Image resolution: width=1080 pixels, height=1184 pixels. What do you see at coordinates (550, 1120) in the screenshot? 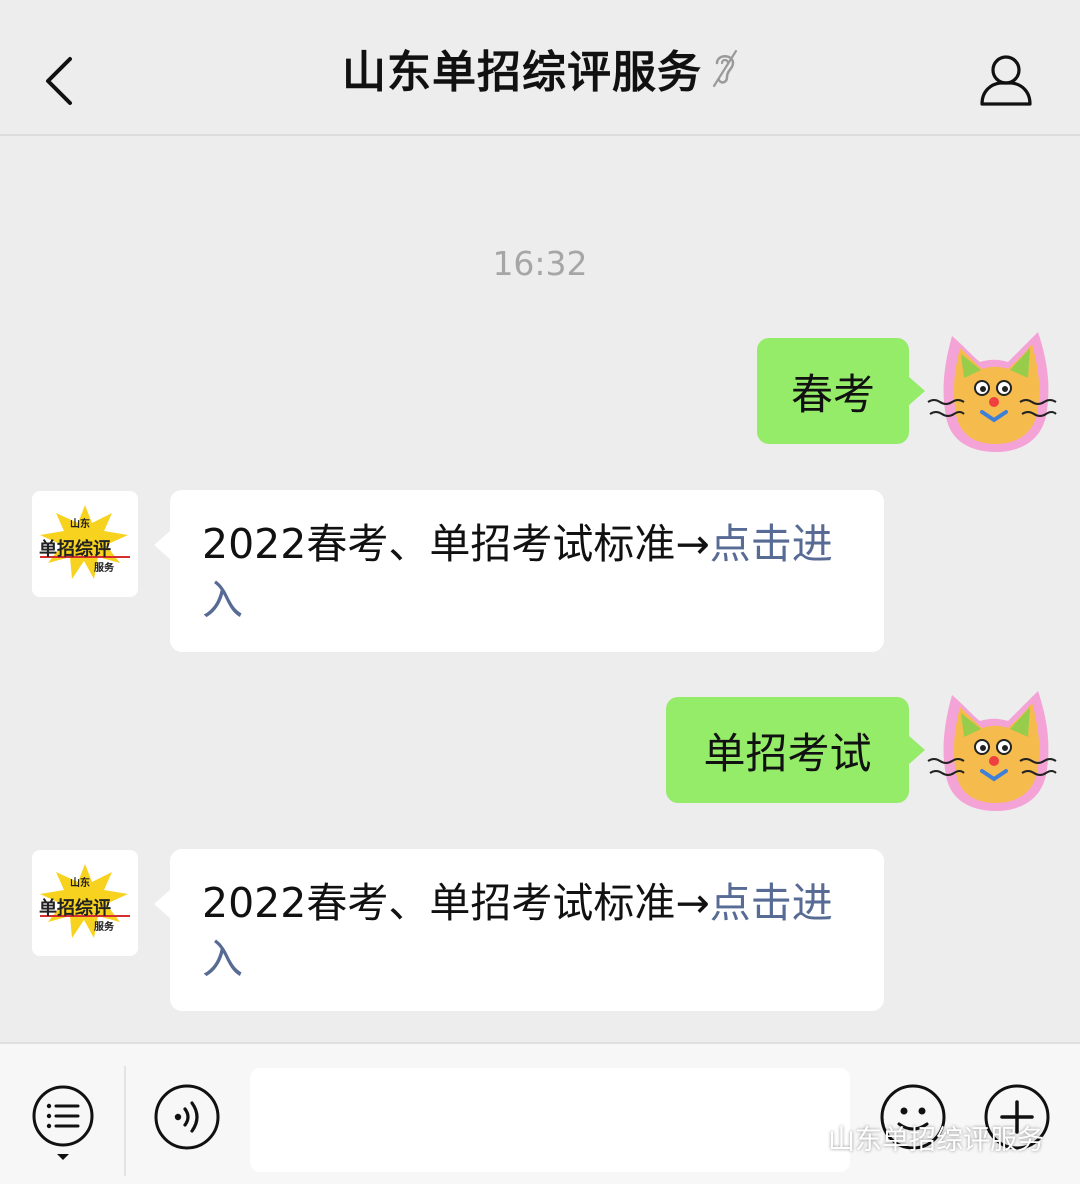
I see `message-input` at bounding box center [550, 1120].